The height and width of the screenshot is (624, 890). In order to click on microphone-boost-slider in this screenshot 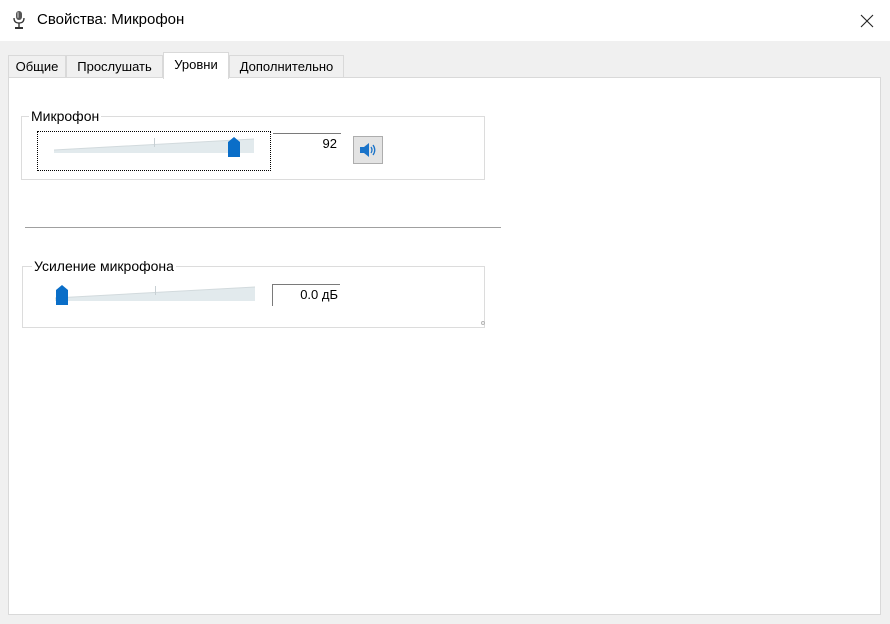, I will do `click(155, 295)`.